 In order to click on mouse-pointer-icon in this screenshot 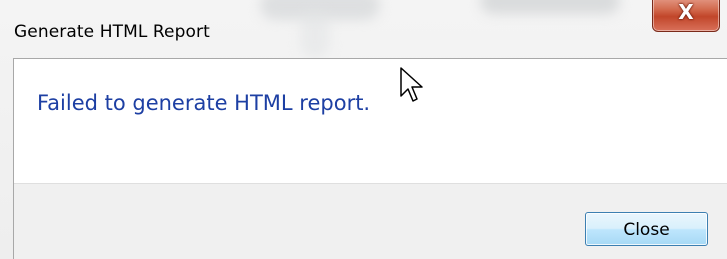, I will do `click(411, 84)`.